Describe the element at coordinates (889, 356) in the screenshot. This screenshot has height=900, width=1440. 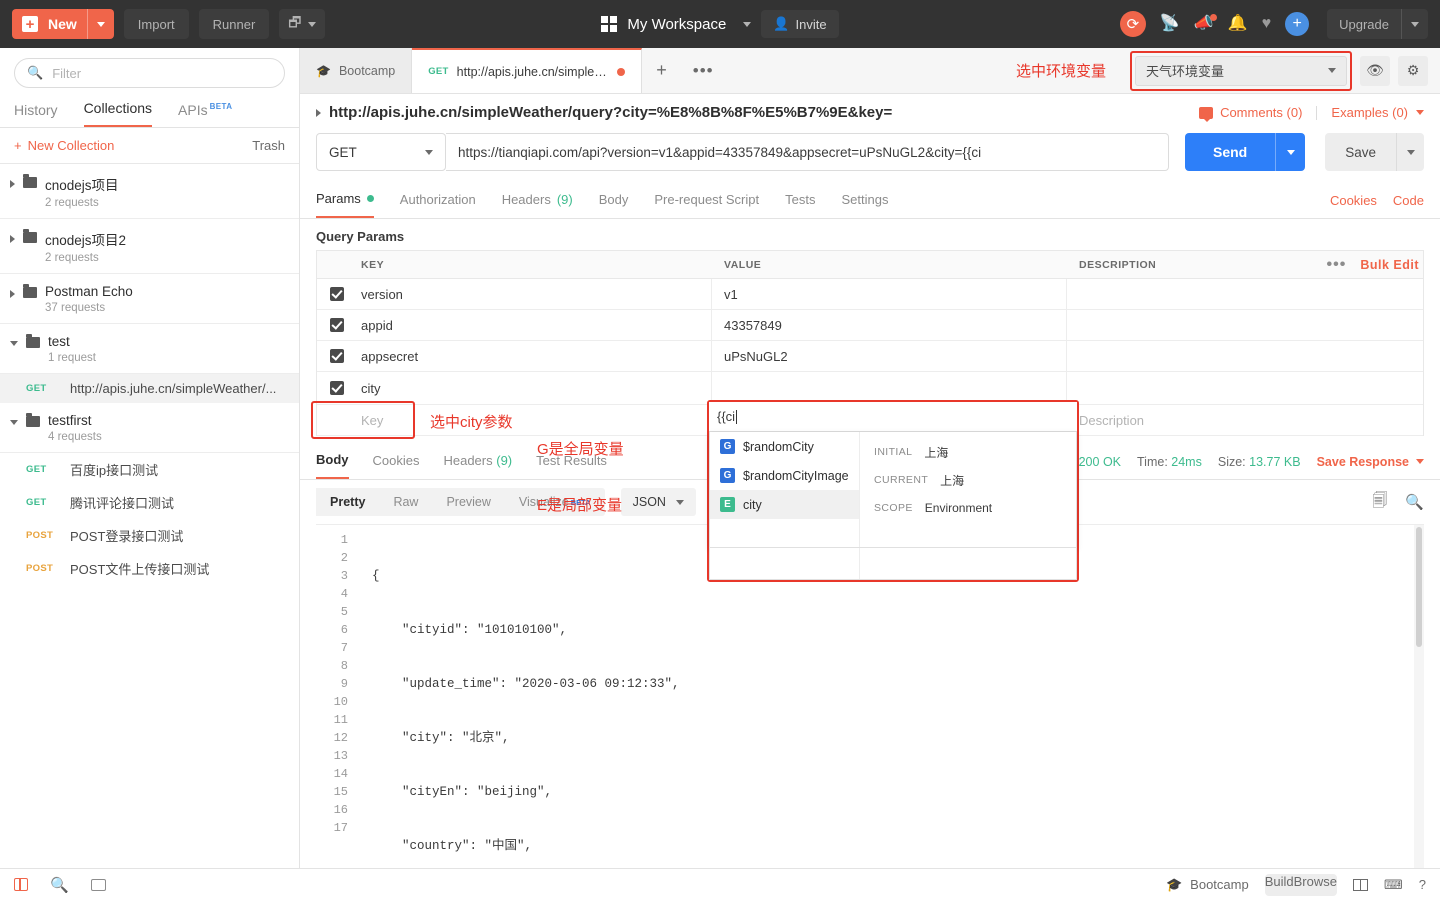
I see `param-value: uPsNuGL2` at that location.